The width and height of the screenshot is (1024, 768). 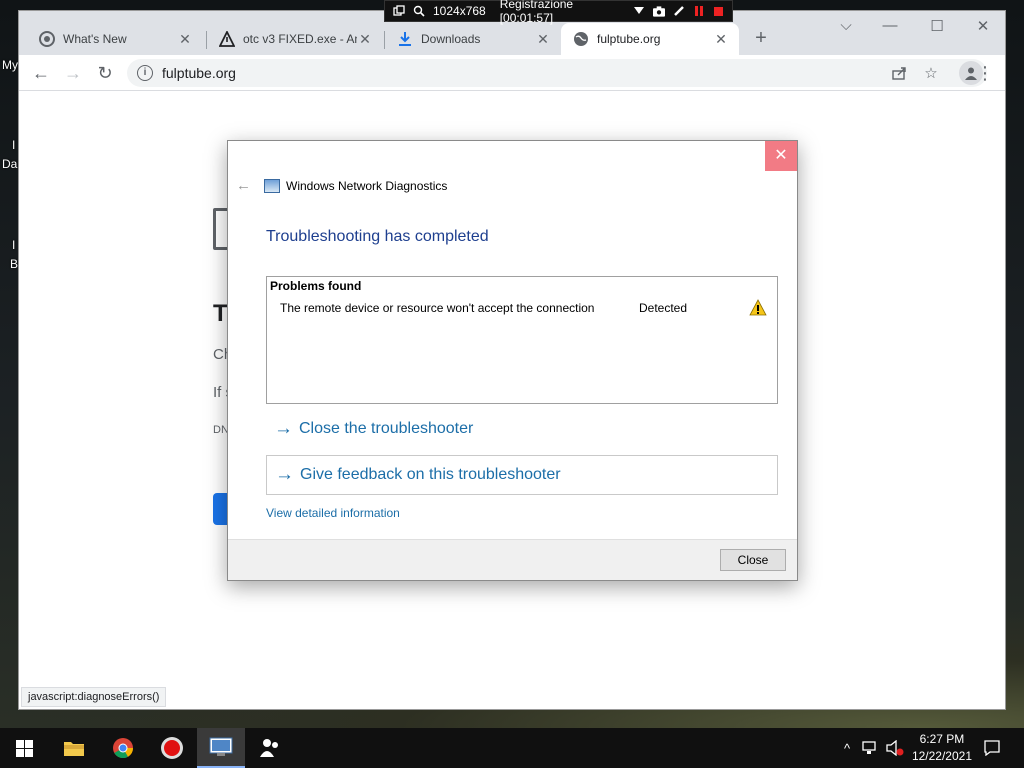 What do you see at coordinates (658, 11) in the screenshot?
I see `camera-icon` at bounding box center [658, 11].